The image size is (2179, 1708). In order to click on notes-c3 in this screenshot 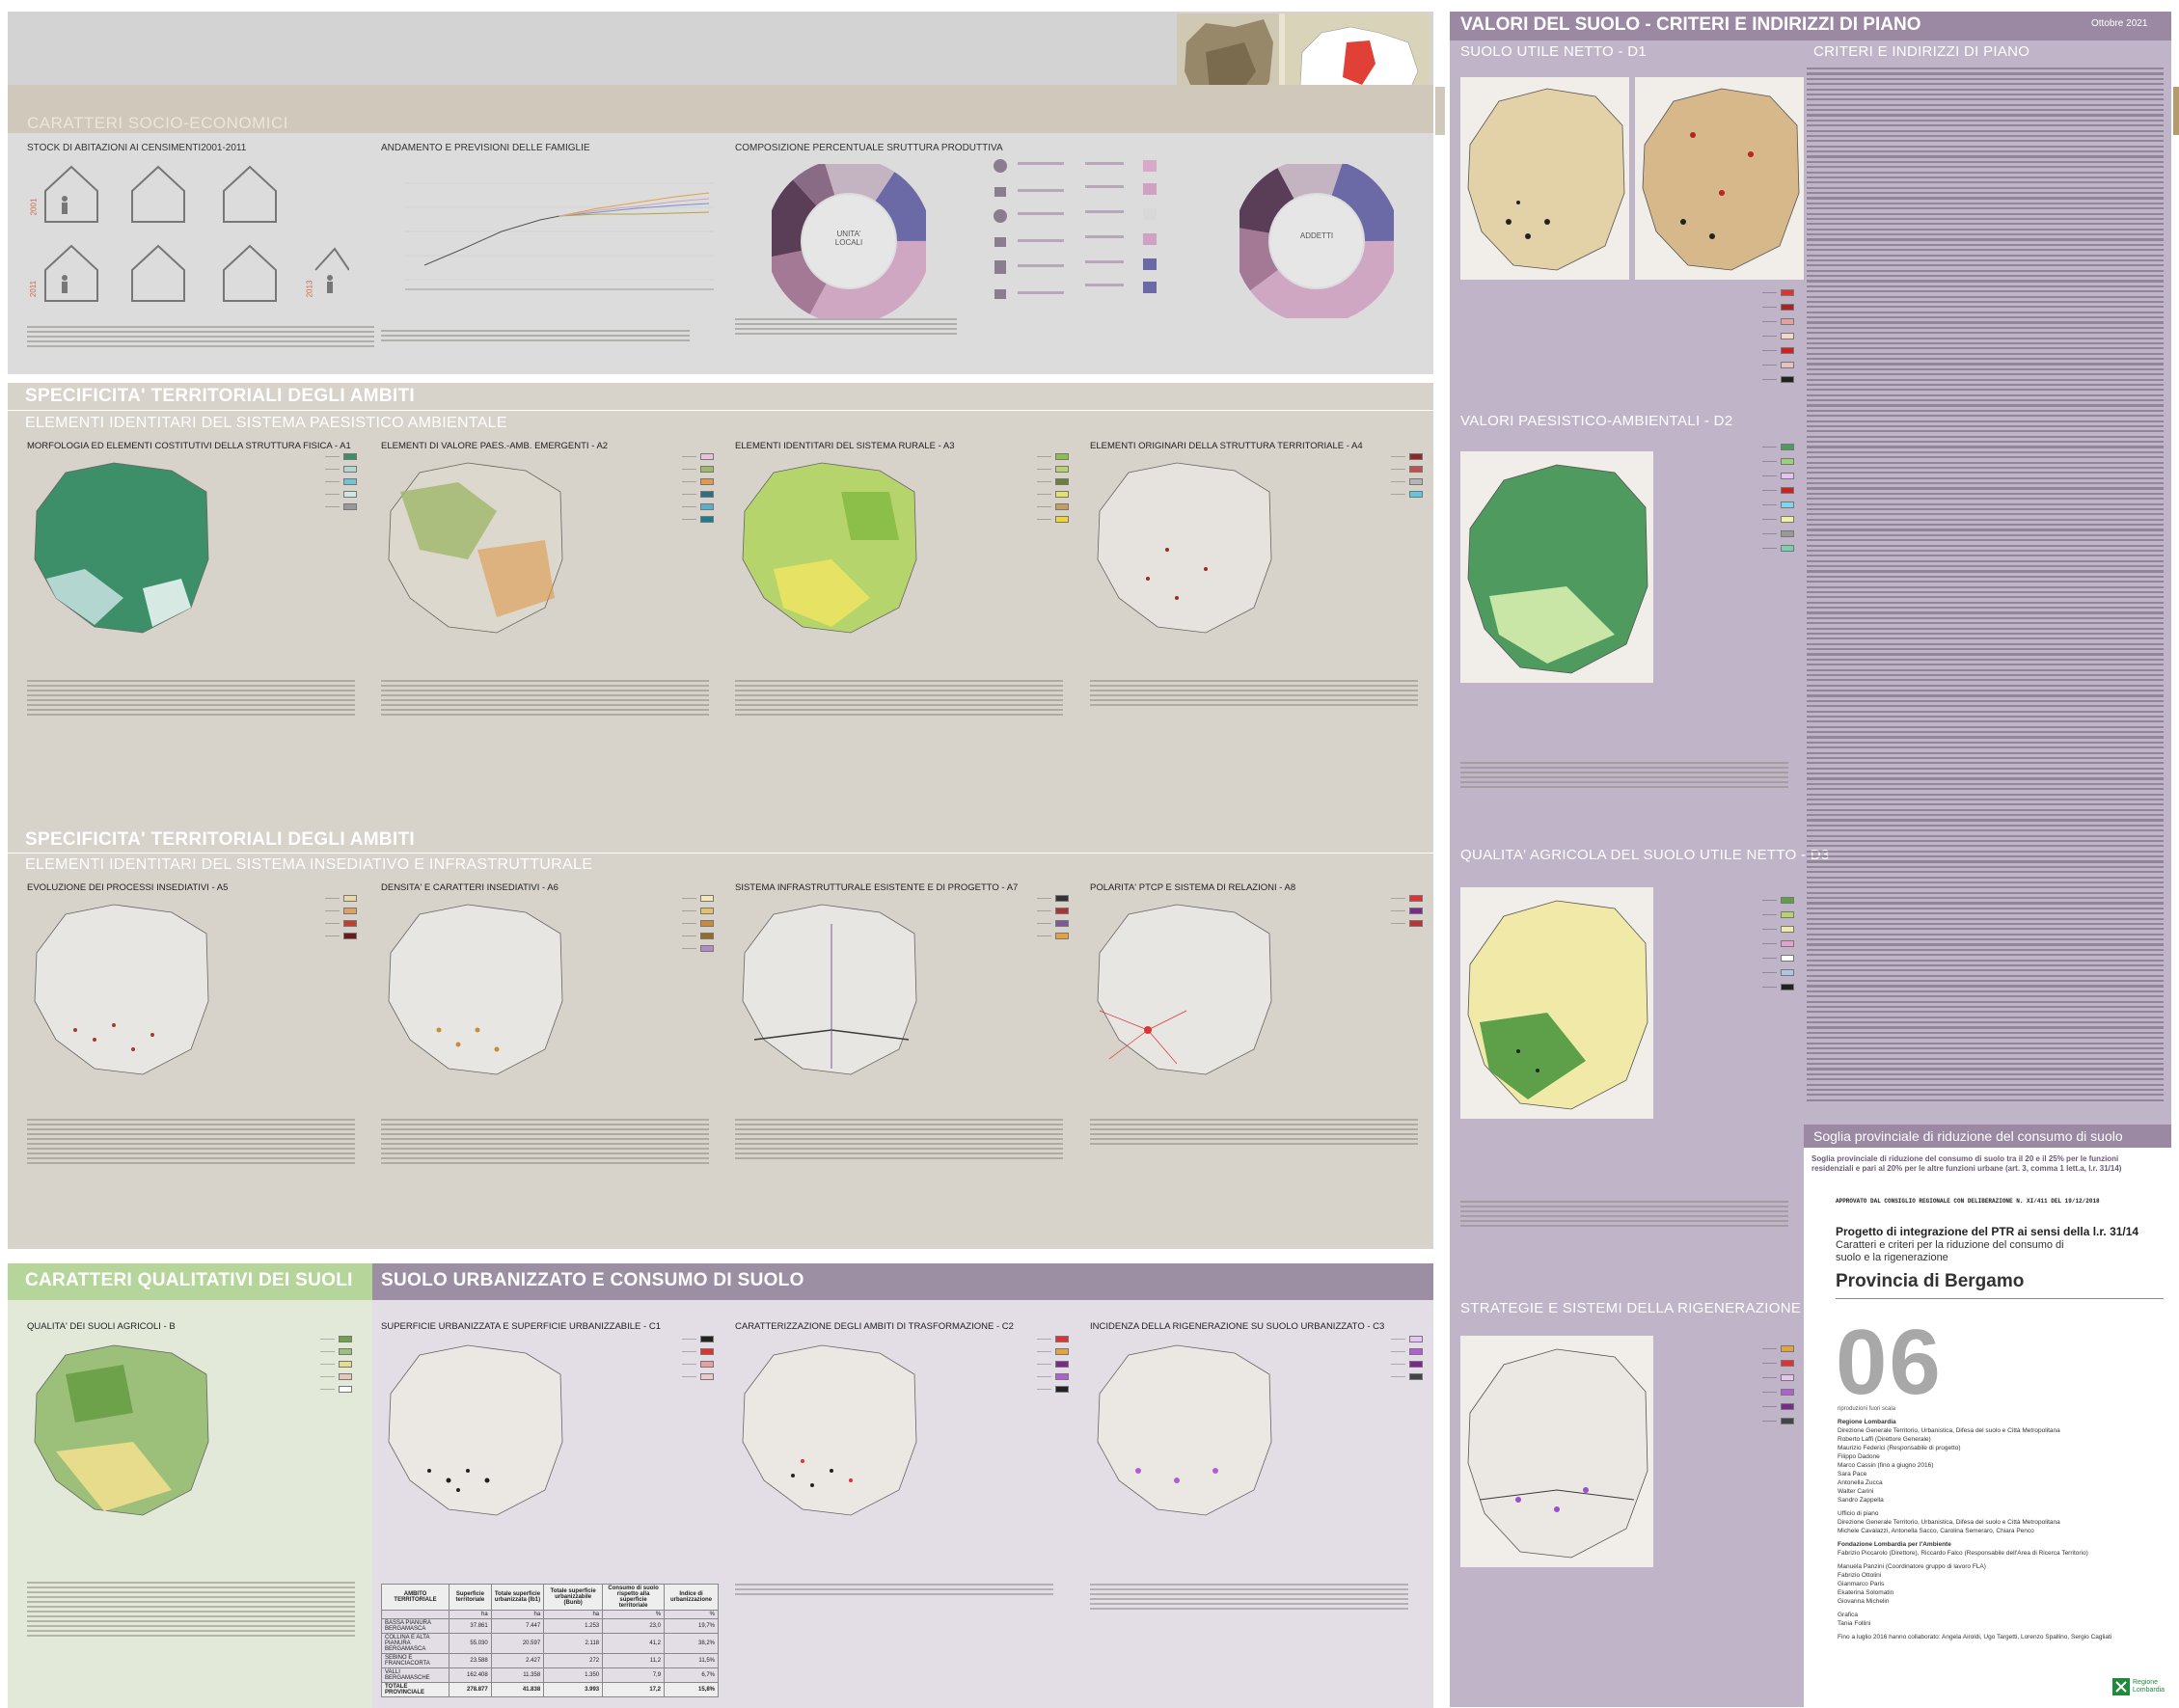, I will do `click(1249, 1598)`.